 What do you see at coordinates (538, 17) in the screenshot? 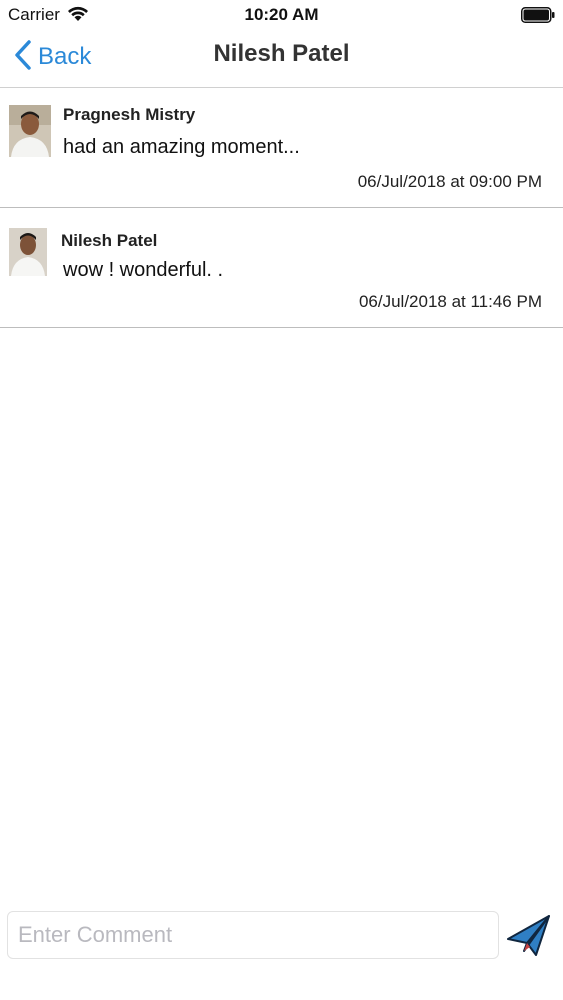
I see `battery-icon` at bounding box center [538, 17].